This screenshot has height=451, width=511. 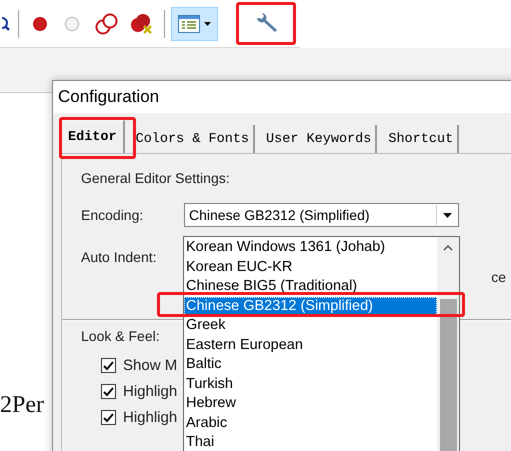 What do you see at coordinates (310, 306) in the screenshot?
I see `list-item: Chinese GB2312 (Simplified)` at bounding box center [310, 306].